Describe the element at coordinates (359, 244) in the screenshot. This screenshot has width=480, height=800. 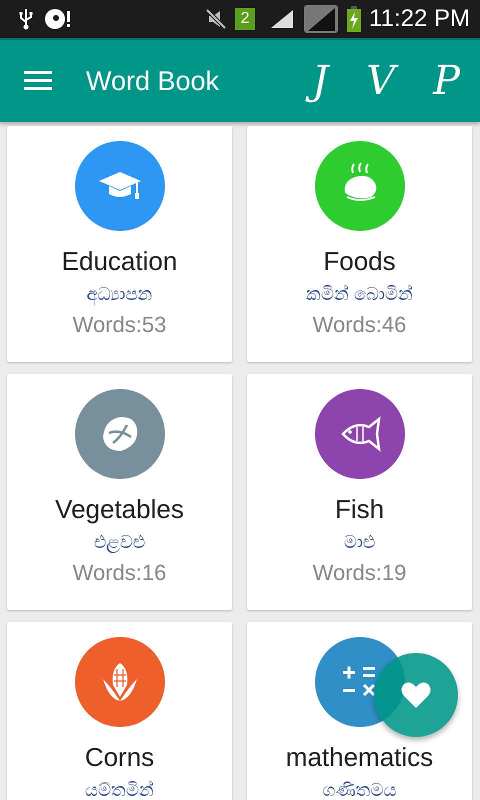
I see `category-card: Foods කමින් බොමින් Words:46` at that location.